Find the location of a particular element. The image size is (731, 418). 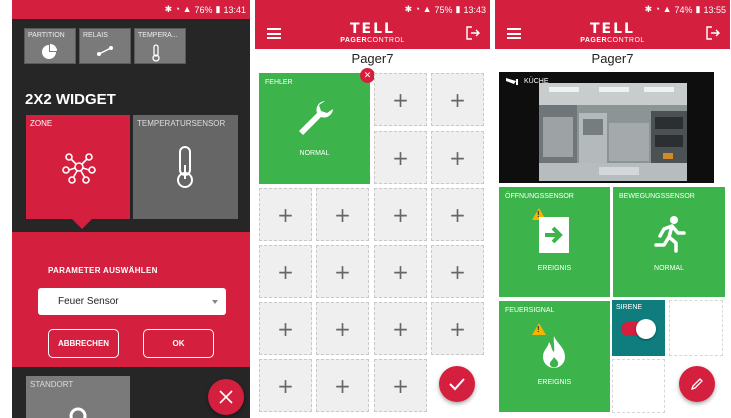

confirm-button is located at coordinates (457, 384).